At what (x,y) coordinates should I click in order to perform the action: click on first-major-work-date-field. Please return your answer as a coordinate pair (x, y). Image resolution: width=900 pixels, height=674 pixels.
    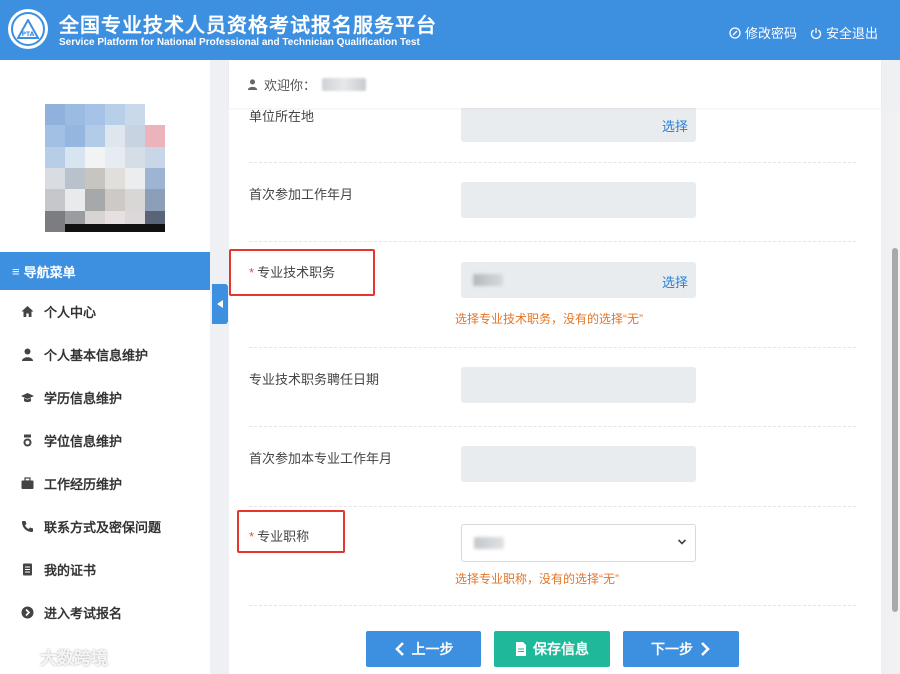
    Looking at the image, I should click on (578, 464).